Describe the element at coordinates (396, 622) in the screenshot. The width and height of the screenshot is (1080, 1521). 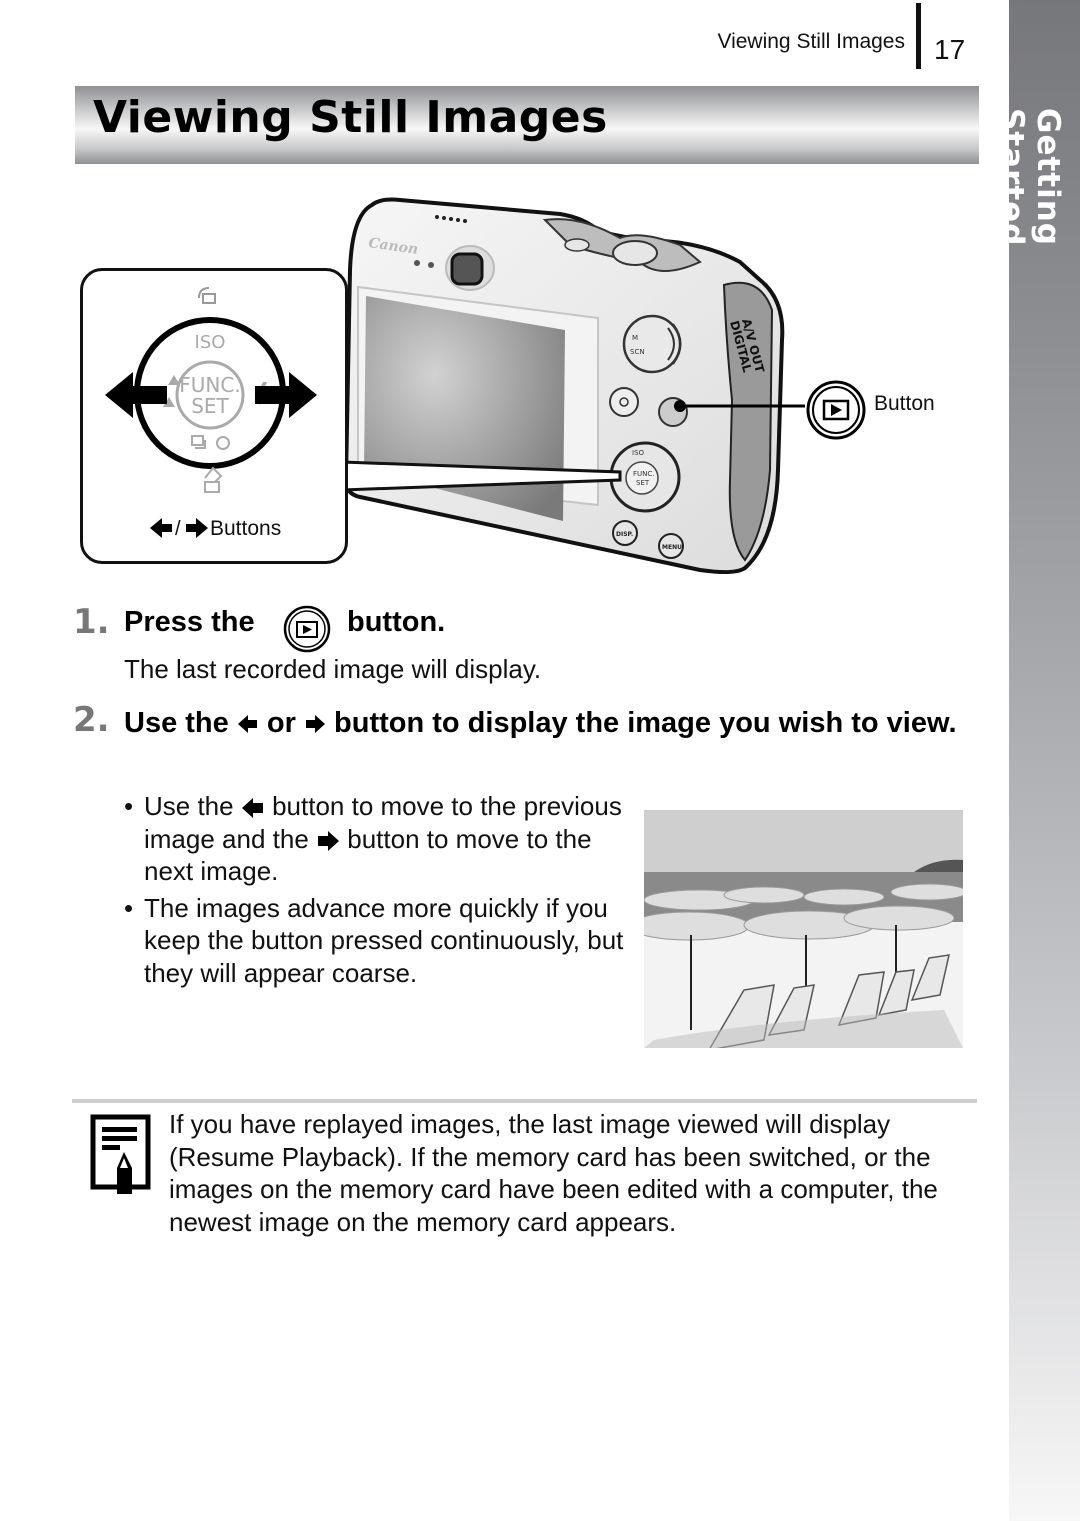
I see `step-1-title-part2: button.` at that location.